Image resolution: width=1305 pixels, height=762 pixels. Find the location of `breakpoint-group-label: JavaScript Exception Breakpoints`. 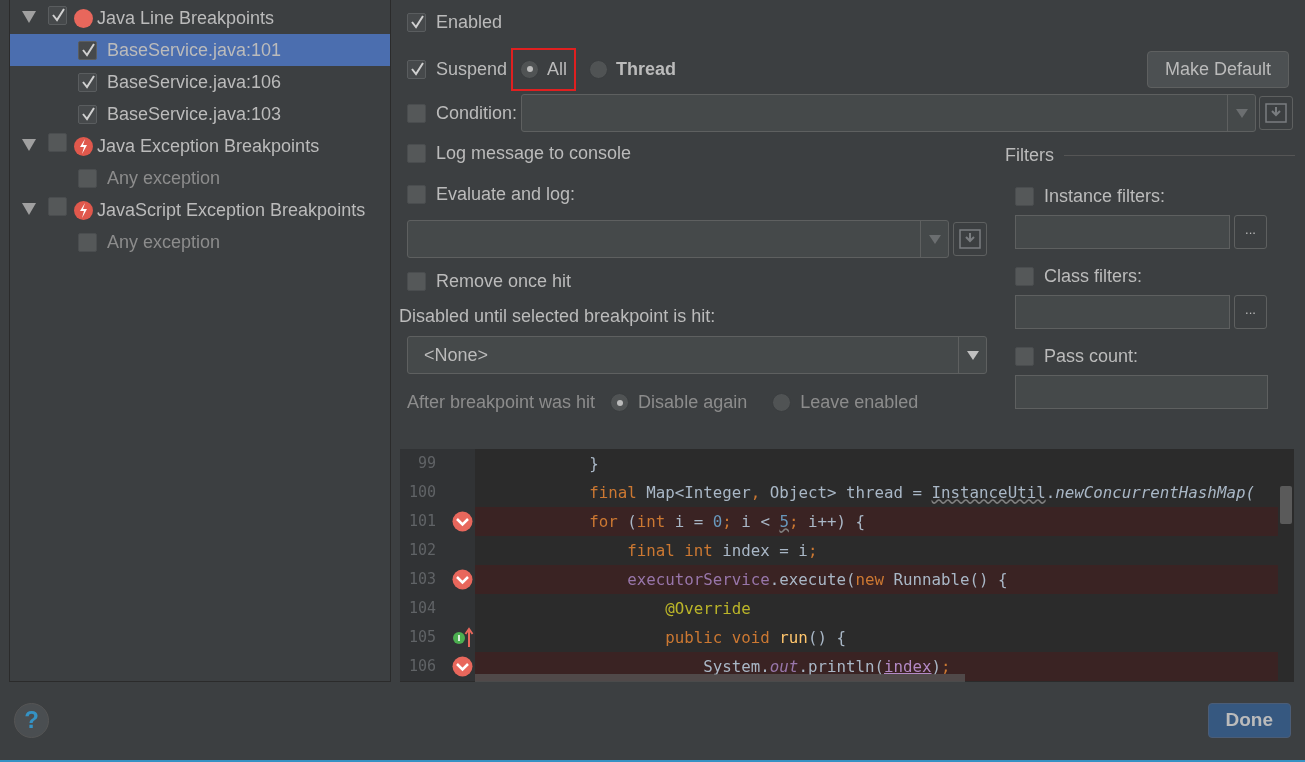

breakpoint-group-label: JavaScript Exception Breakpoints is located at coordinates (231, 210).